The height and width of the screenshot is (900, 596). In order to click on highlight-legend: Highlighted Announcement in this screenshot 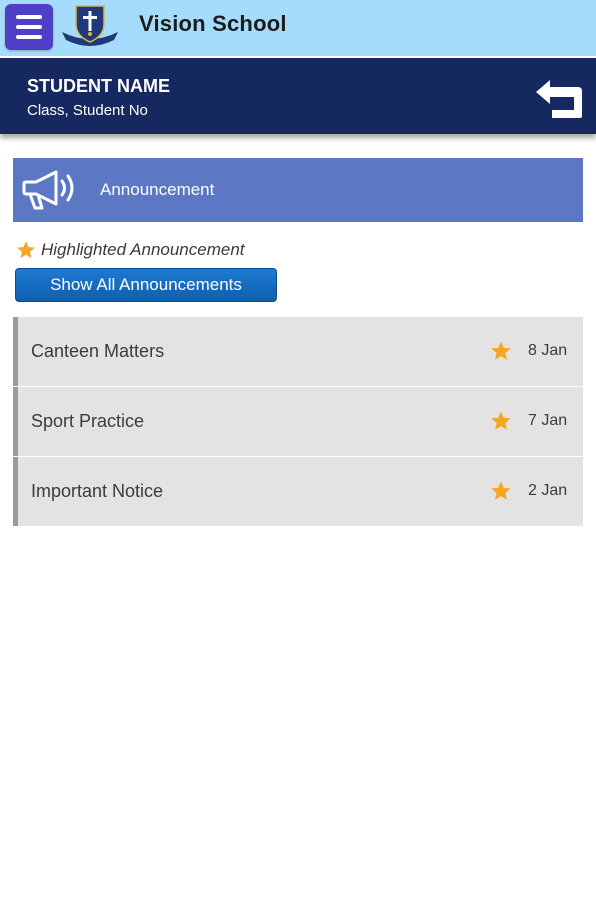, I will do `click(130, 250)`.